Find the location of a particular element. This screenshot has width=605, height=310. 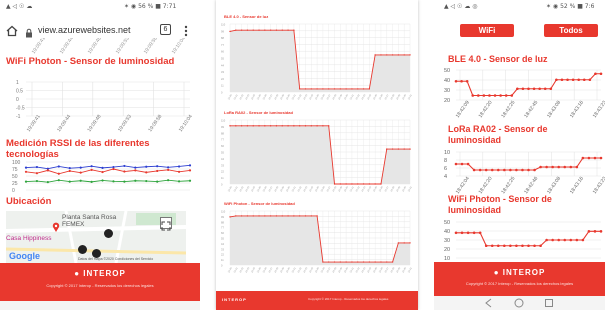

x-tick-label: 18:42:04 is located at coordinates (463, 186).